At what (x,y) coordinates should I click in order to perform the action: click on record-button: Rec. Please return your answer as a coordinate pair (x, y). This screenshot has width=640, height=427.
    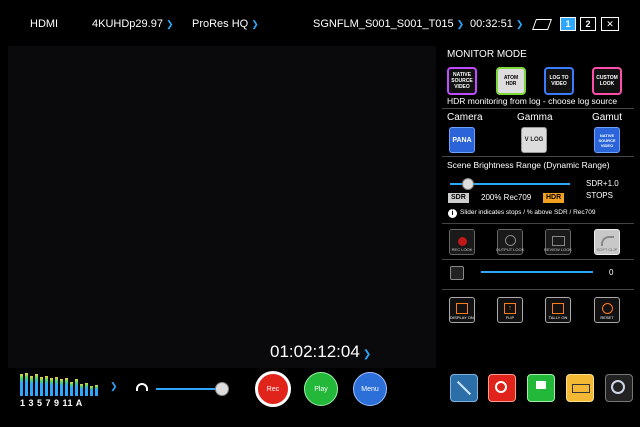
    Looking at the image, I should click on (273, 389).